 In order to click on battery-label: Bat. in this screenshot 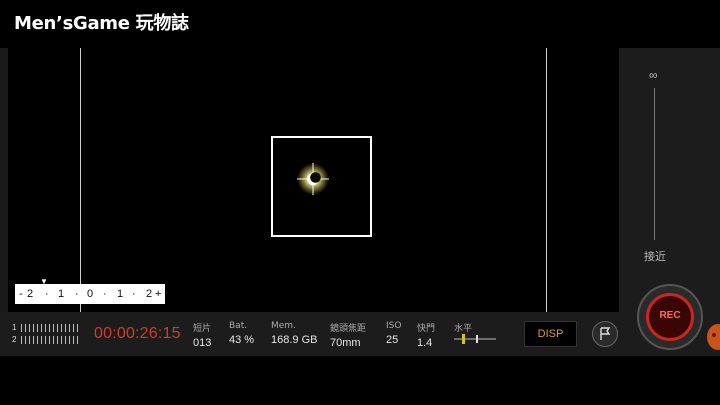, I will do `click(238, 326)`.